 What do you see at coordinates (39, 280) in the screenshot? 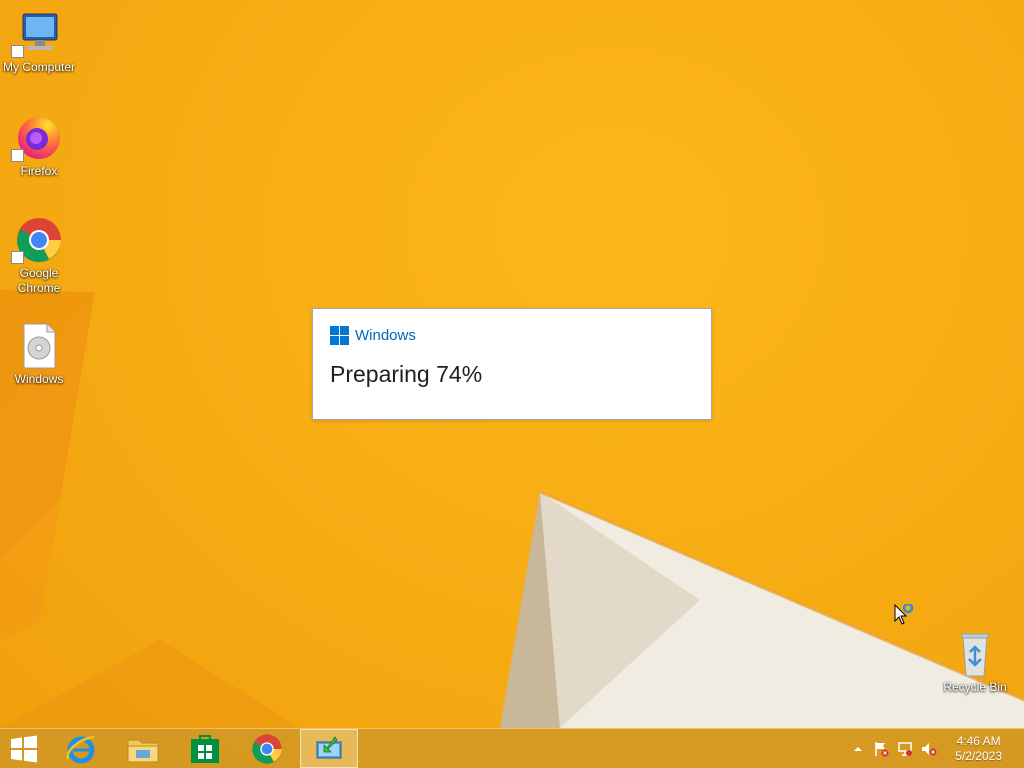
I see `desktop-icon-label: Google Chrome` at bounding box center [39, 280].